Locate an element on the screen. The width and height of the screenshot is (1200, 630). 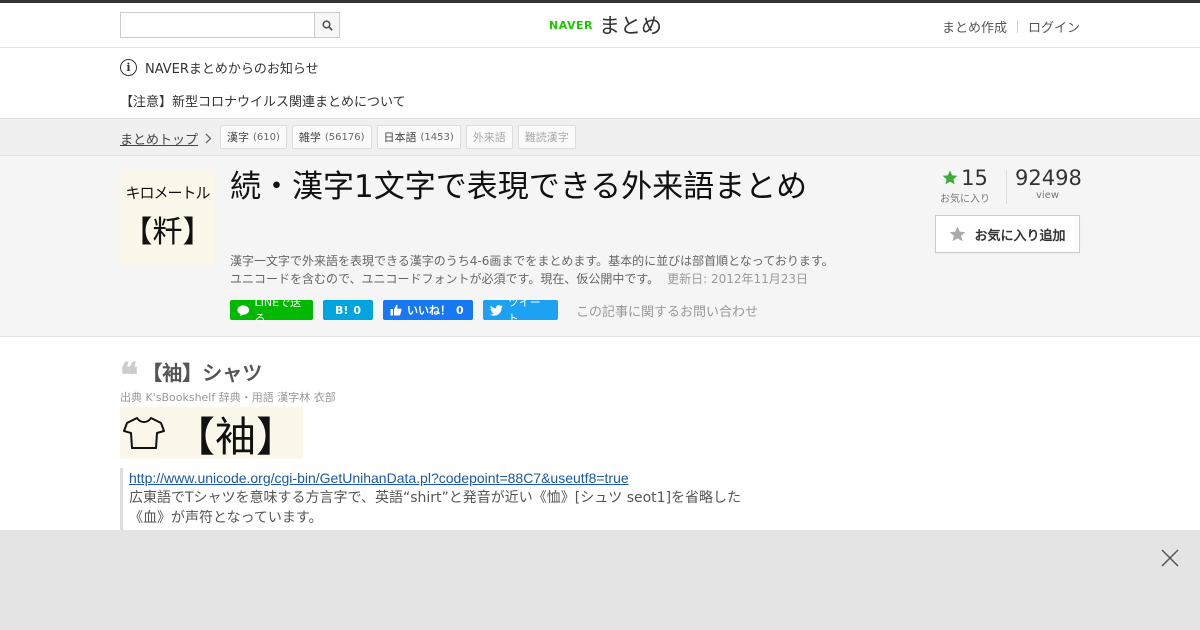
item-image: 【袖】 is located at coordinates (211, 434).